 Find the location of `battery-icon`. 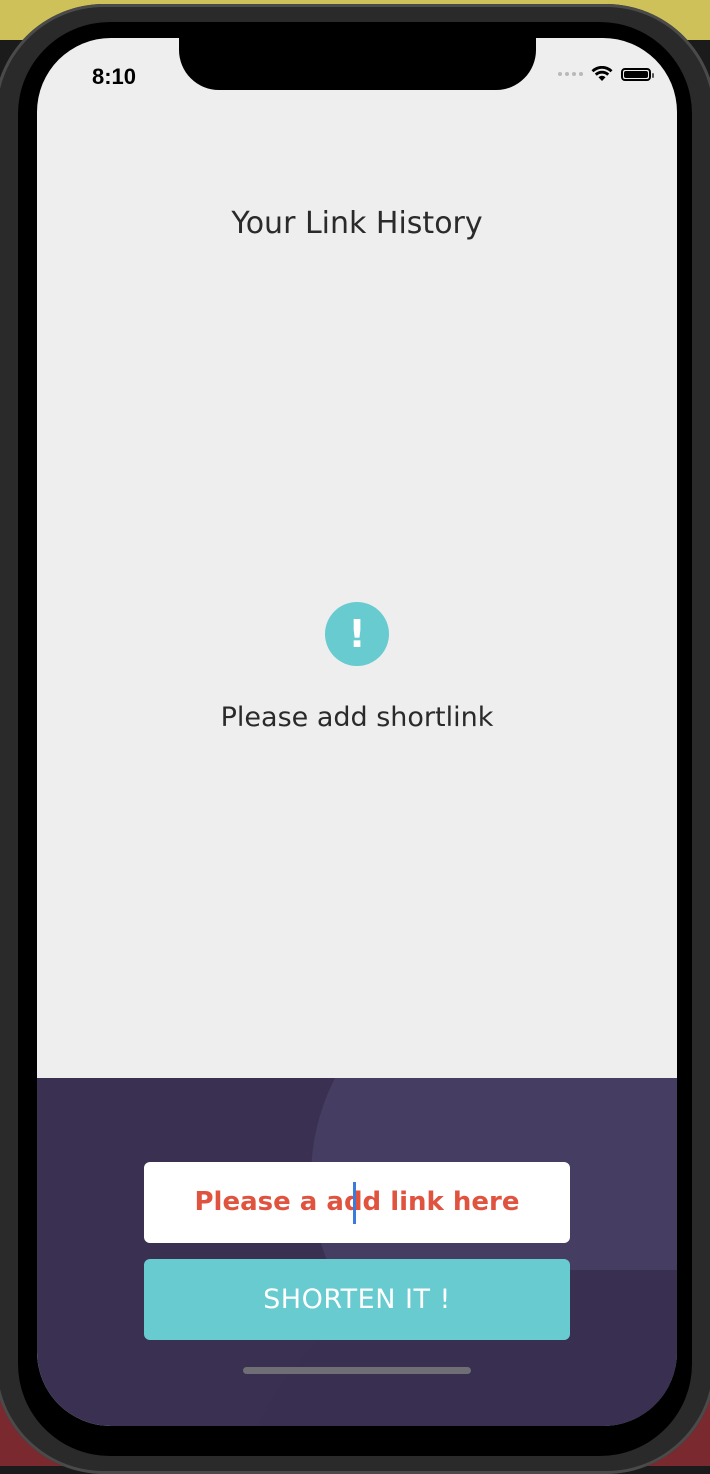

battery-icon is located at coordinates (637, 74).